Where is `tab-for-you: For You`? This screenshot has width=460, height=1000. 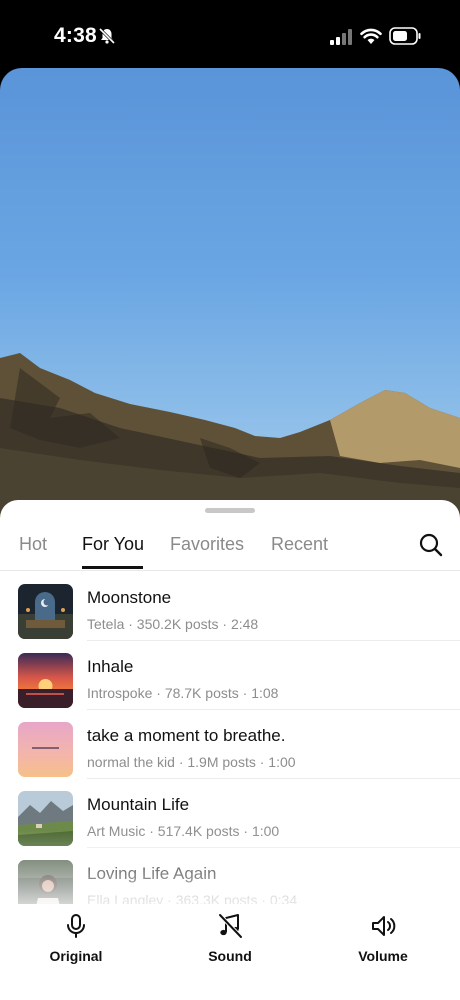
tab-for-you: For You is located at coordinates (113, 544).